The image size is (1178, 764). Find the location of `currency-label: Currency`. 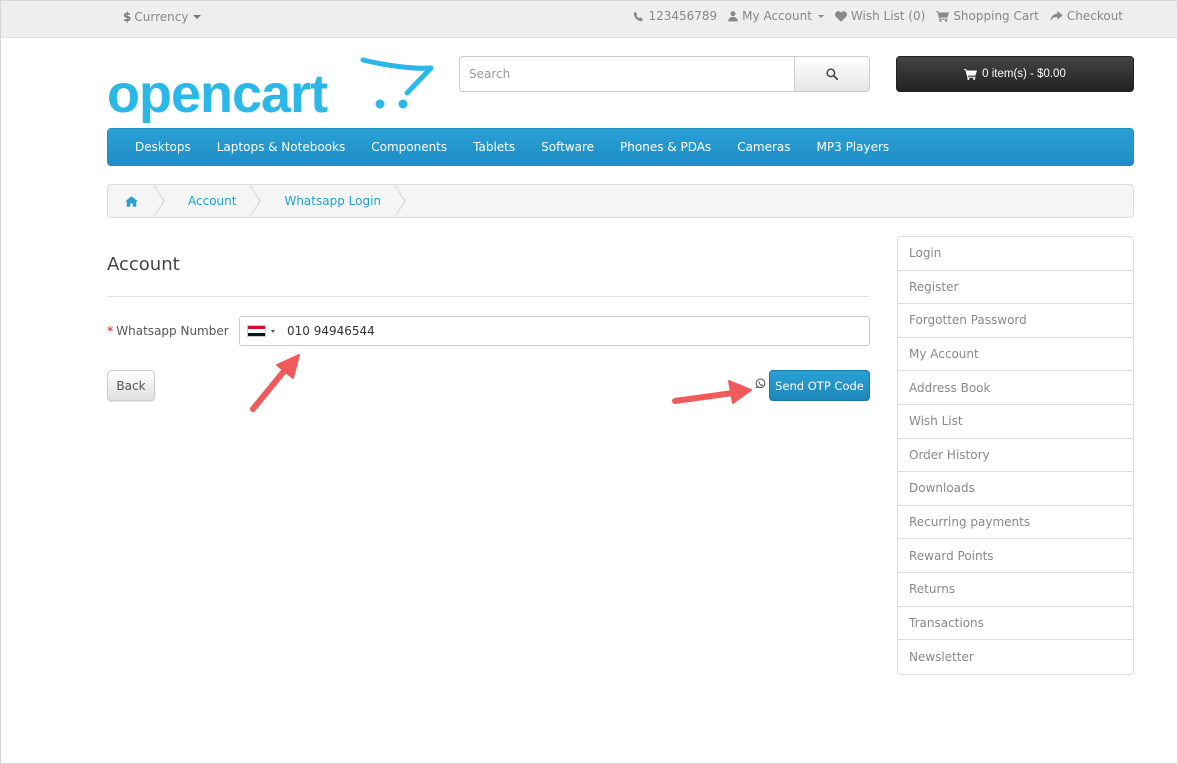

currency-label: Currency is located at coordinates (161, 17).